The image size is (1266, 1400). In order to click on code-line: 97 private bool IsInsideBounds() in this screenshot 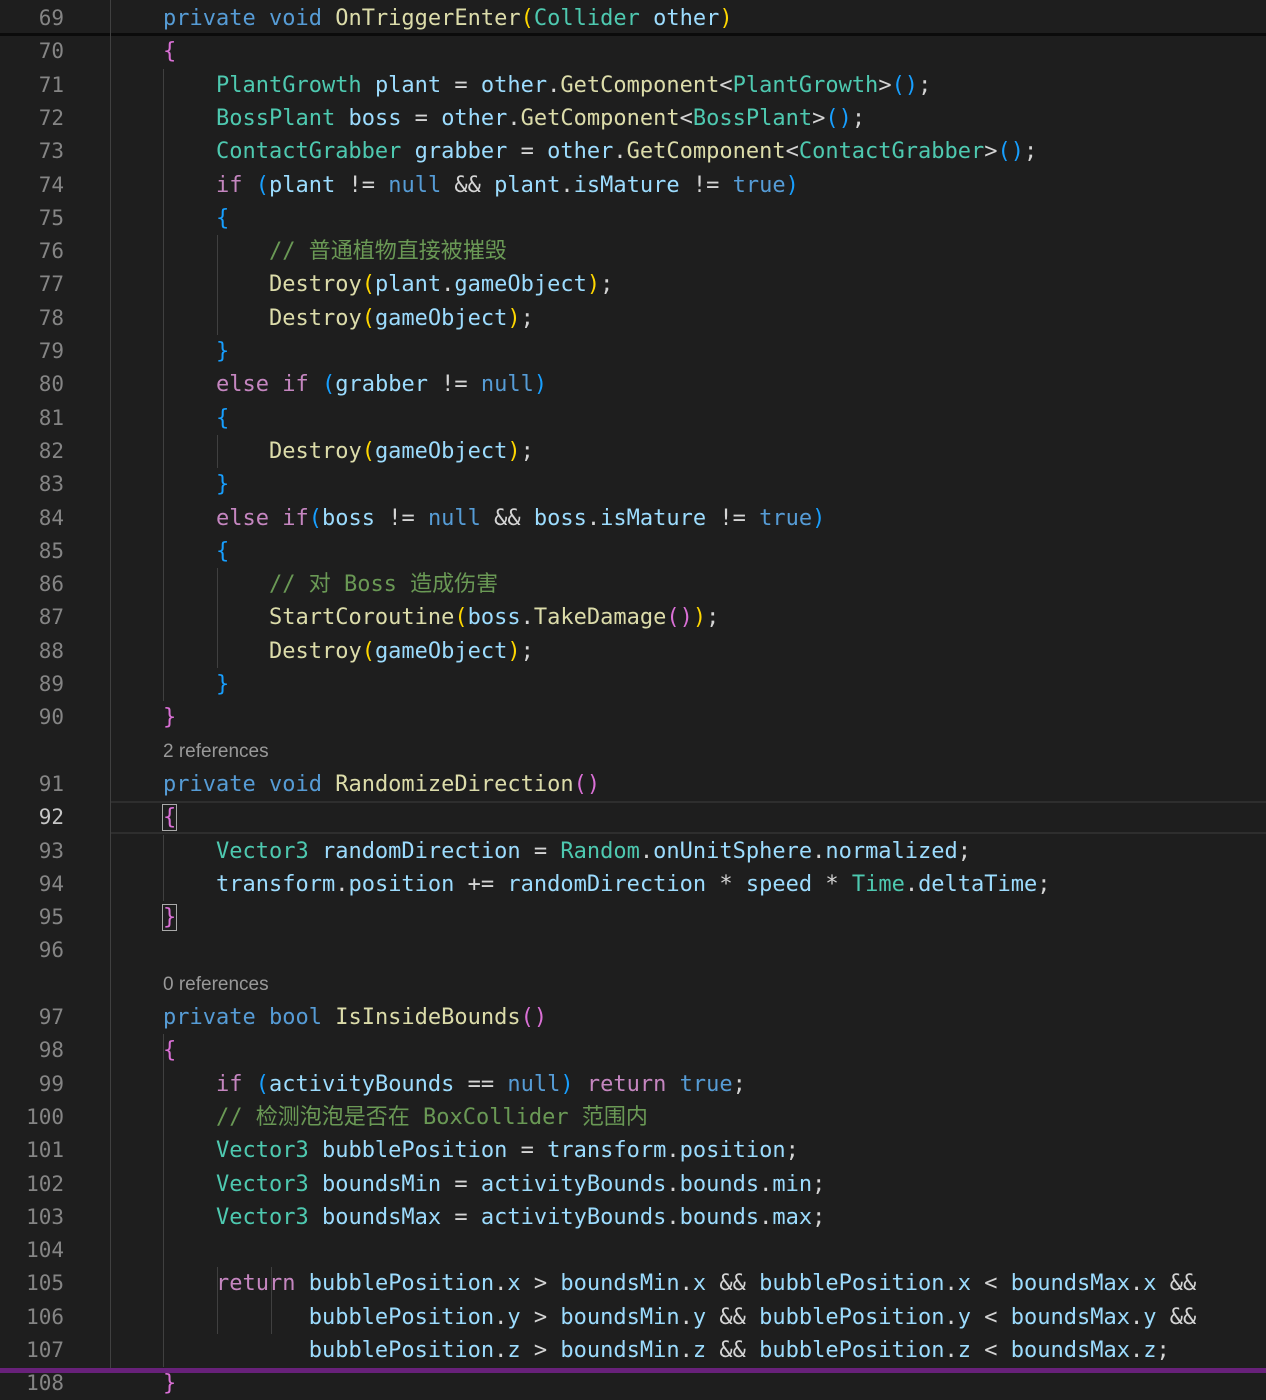, I will do `click(633, 1017)`.